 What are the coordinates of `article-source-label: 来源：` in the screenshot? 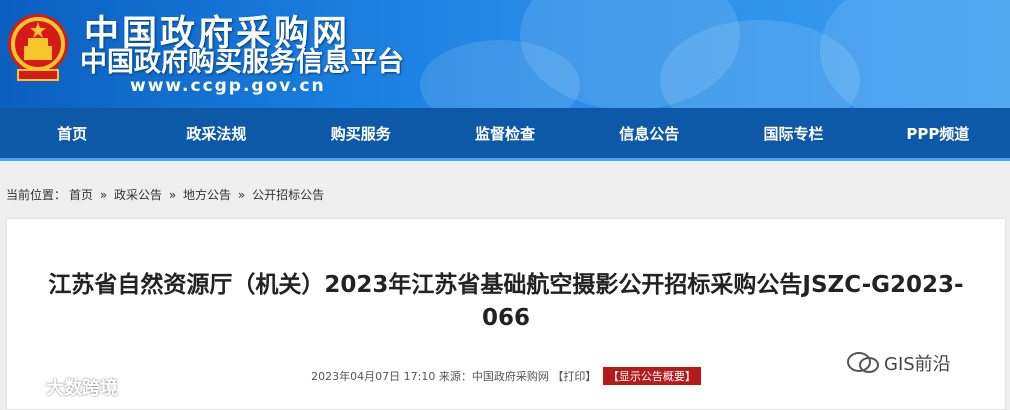 It's located at (455, 376).